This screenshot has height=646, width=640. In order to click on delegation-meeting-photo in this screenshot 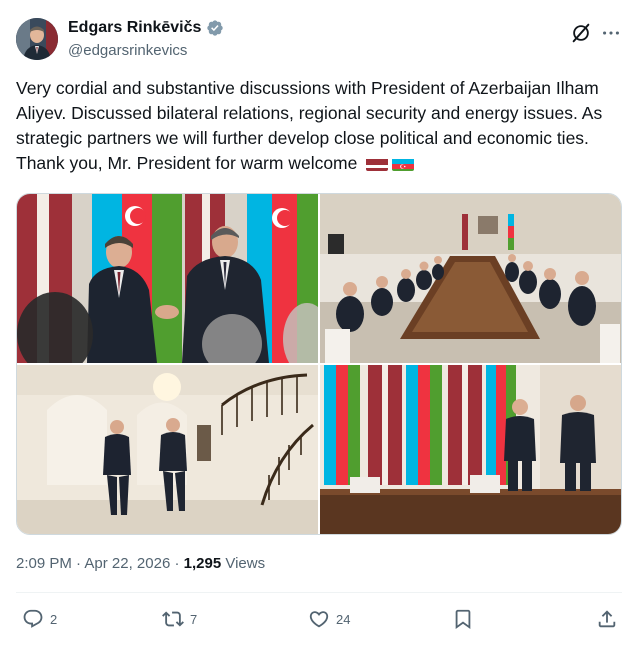, I will do `click(470, 278)`.